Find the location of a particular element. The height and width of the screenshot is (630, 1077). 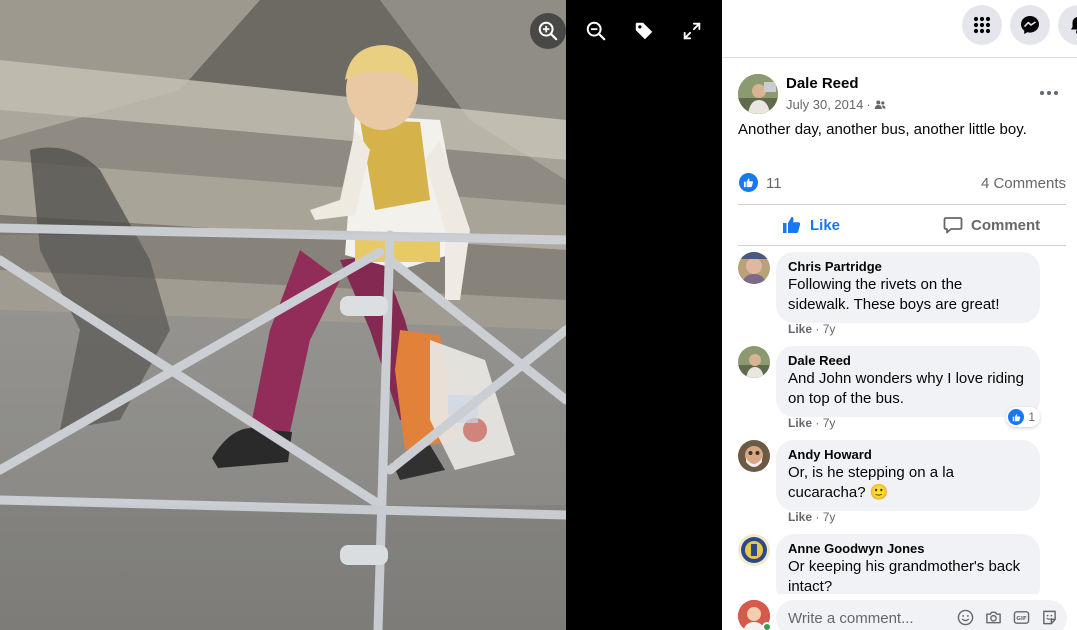

commenter-name: Chris Partridge is located at coordinates (908, 267).